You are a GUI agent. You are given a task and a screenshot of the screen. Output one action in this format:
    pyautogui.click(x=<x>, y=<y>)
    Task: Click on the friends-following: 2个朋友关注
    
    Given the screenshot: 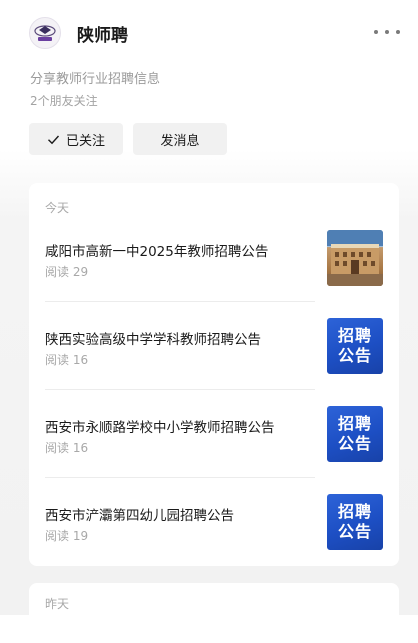 What is the action you would take?
    pyautogui.click(x=64, y=100)
    